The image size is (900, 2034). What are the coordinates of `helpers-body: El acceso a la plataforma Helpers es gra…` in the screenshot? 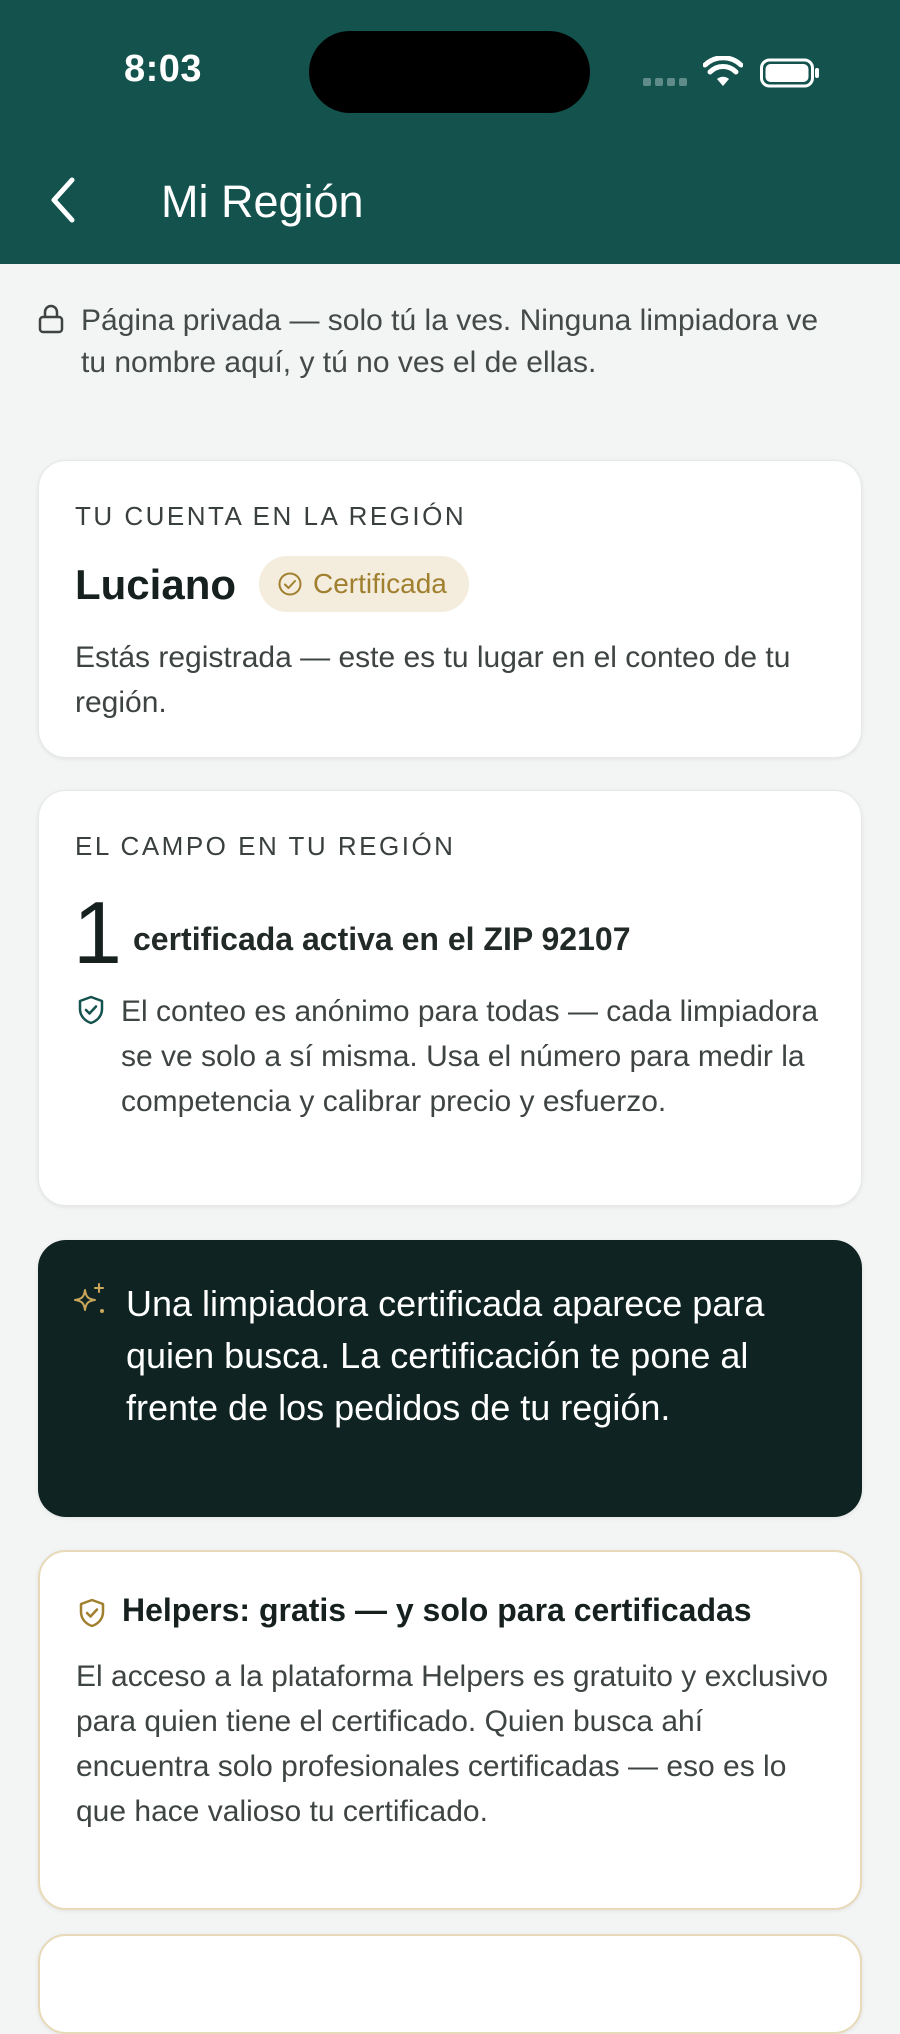 It's located at (452, 1744).